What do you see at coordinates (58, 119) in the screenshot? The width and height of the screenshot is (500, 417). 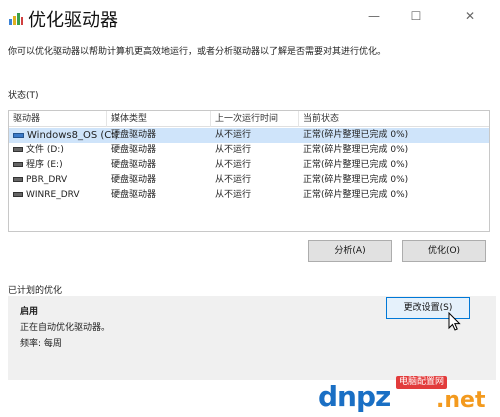 I see `column-header-drive: 驱动器` at bounding box center [58, 119].